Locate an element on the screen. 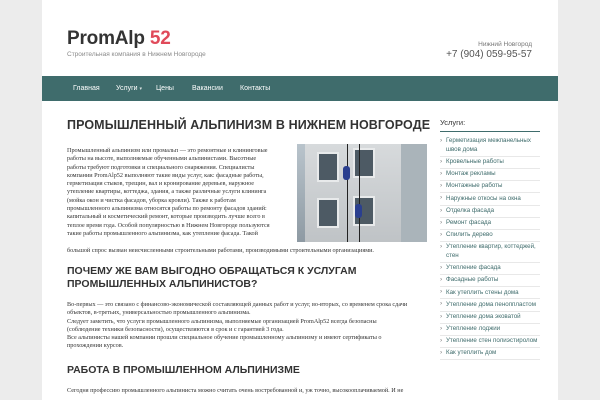  sidebar-item-loggia: Утепление лоджии is located at coordinates (490, 330).